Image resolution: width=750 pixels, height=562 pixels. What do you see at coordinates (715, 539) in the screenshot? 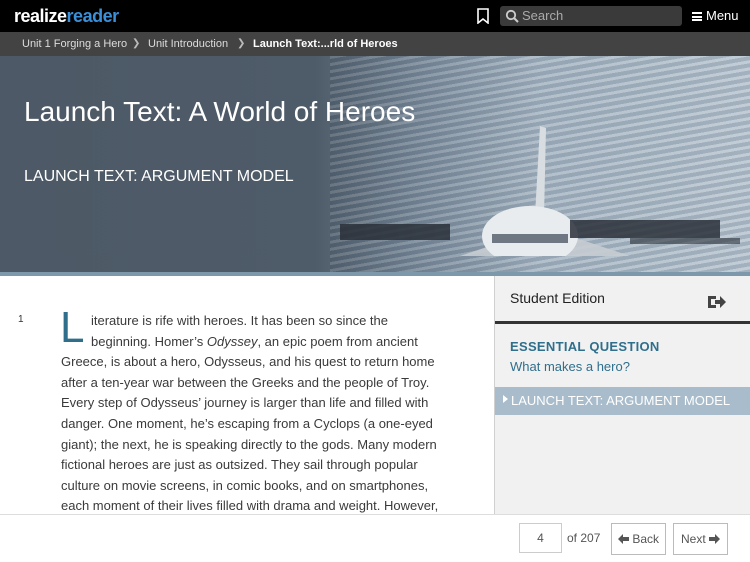
I see `arrow-right-icon` at bounding box center [715, 539].